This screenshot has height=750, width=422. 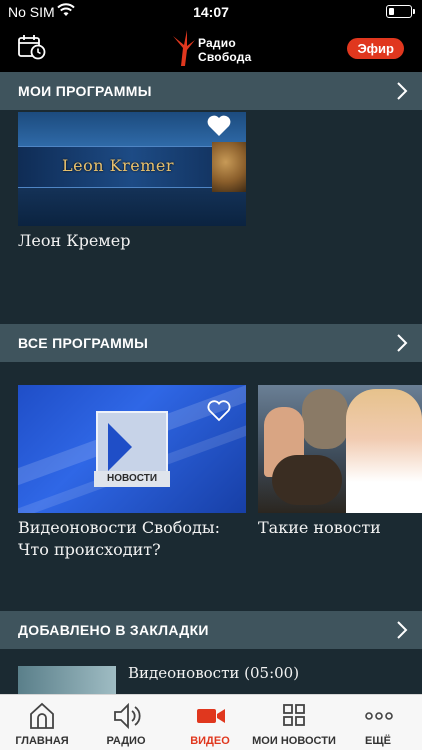 I want to click on bookmark-title: Видеоновости (05:00), so click(x=213, y=673).